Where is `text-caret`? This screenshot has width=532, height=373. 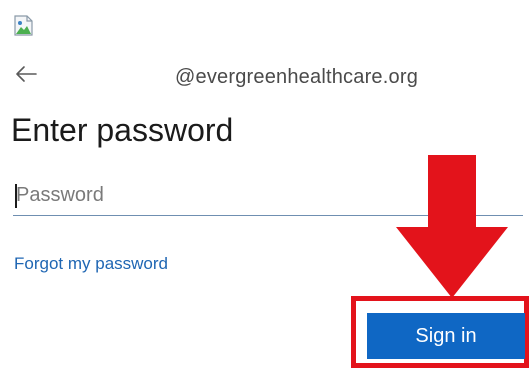
text-caret is located at coordinates (16, 196).